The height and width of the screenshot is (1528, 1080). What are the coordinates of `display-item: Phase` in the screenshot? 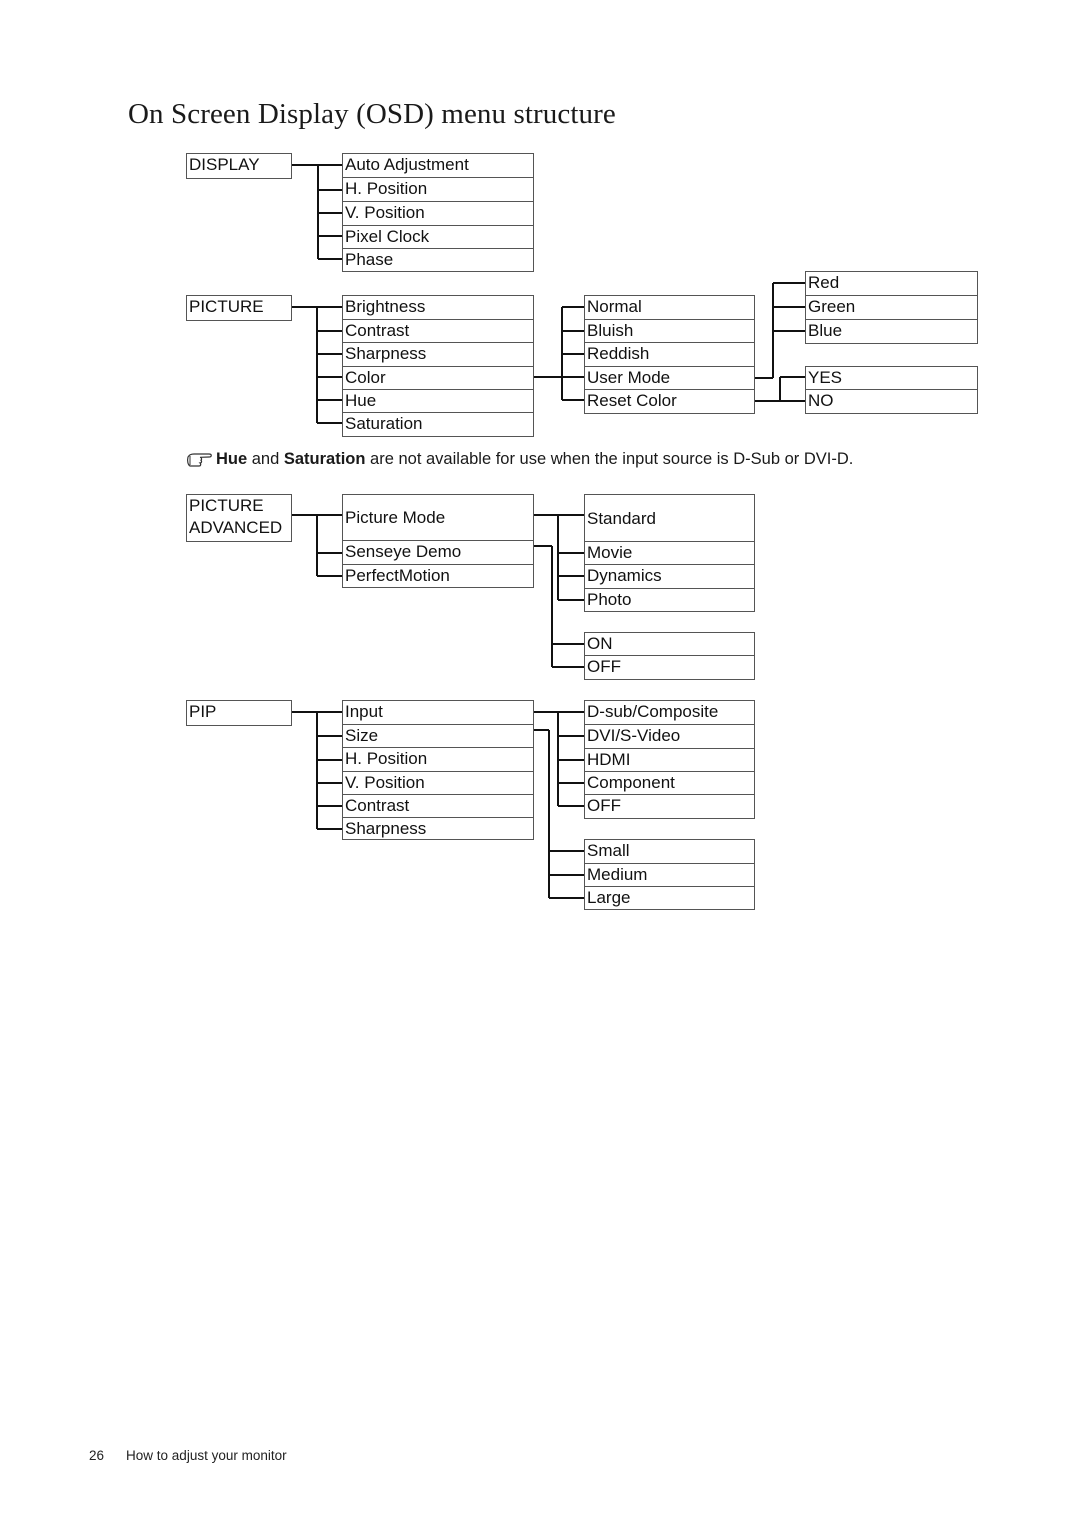 It's located at (438, 260).